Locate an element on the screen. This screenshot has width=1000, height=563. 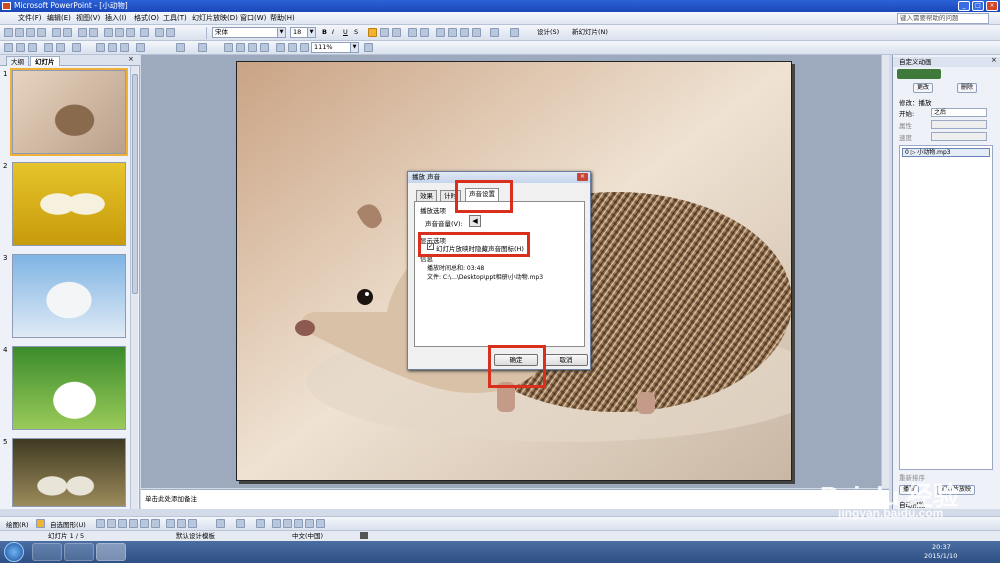
taskbar-explorer-icon is located at coordinates (79, 552).